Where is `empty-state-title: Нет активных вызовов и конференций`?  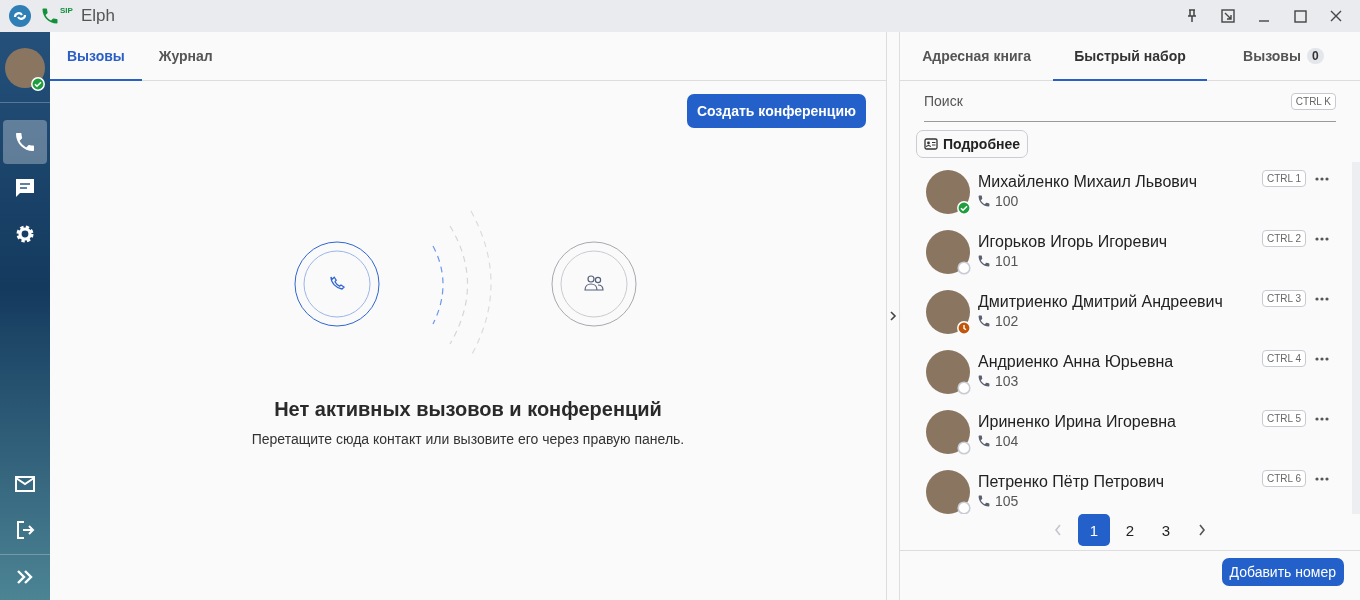 empty-state-title: Нет активных вызовов и конференций is located at coordinates (468, 409).